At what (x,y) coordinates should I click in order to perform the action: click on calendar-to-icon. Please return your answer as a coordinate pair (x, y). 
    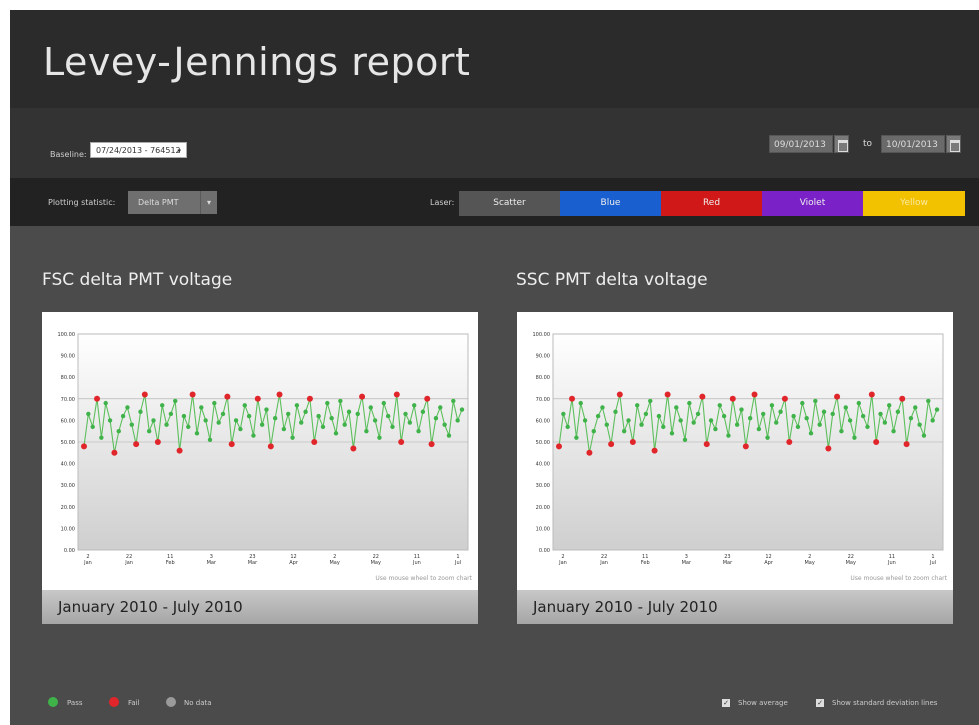
    Looking at the image, I should click on (953, 144).